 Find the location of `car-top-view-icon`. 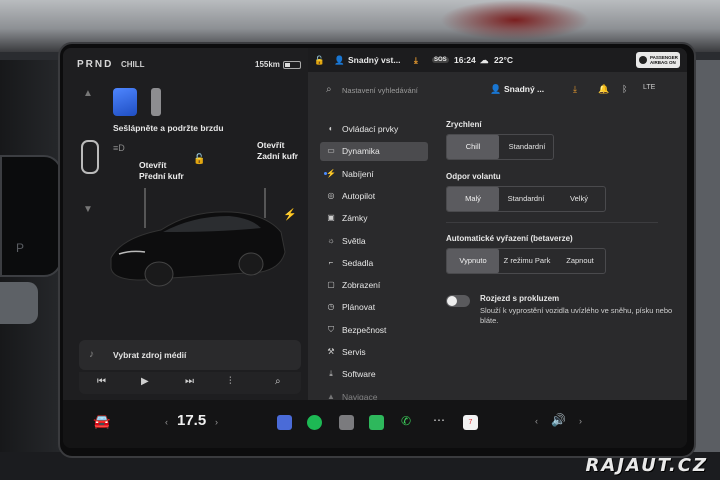

car-top-view-icon is located at coordinates (90, 157).